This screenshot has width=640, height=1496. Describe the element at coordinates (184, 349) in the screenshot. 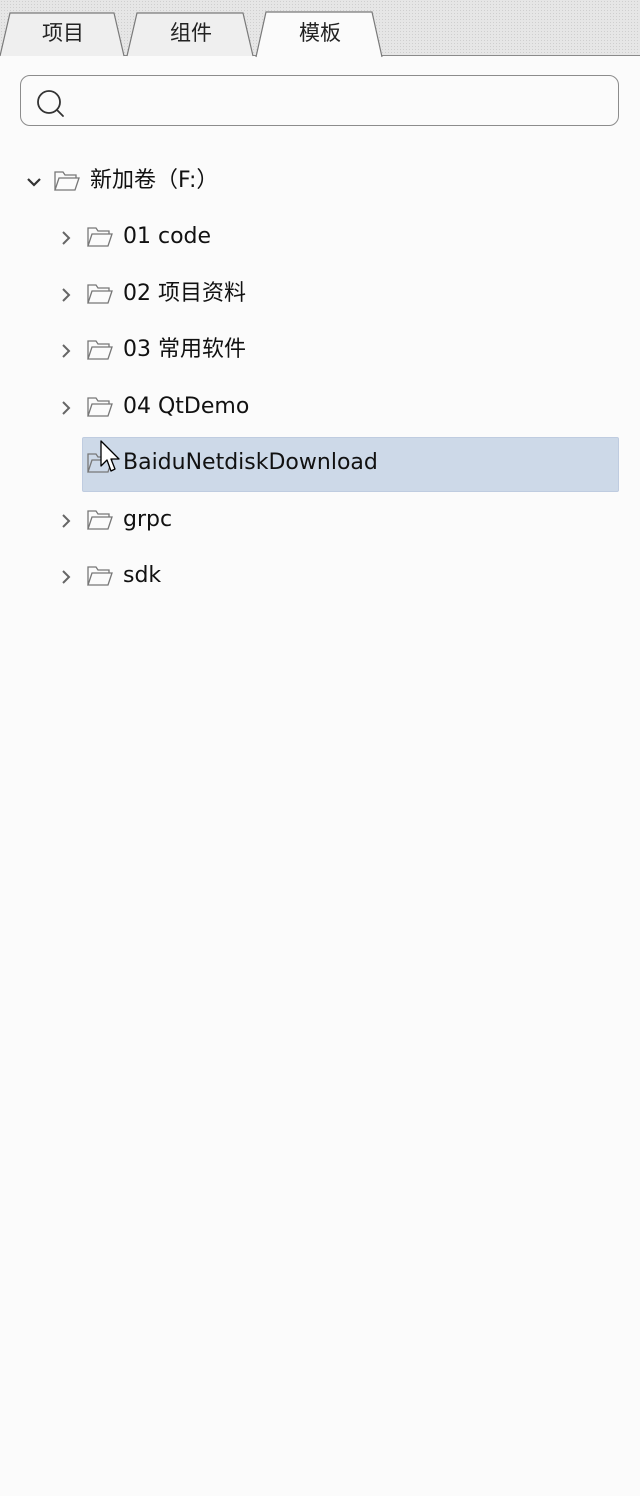

I see `tree-item-label: 03 常用软件` at that location.